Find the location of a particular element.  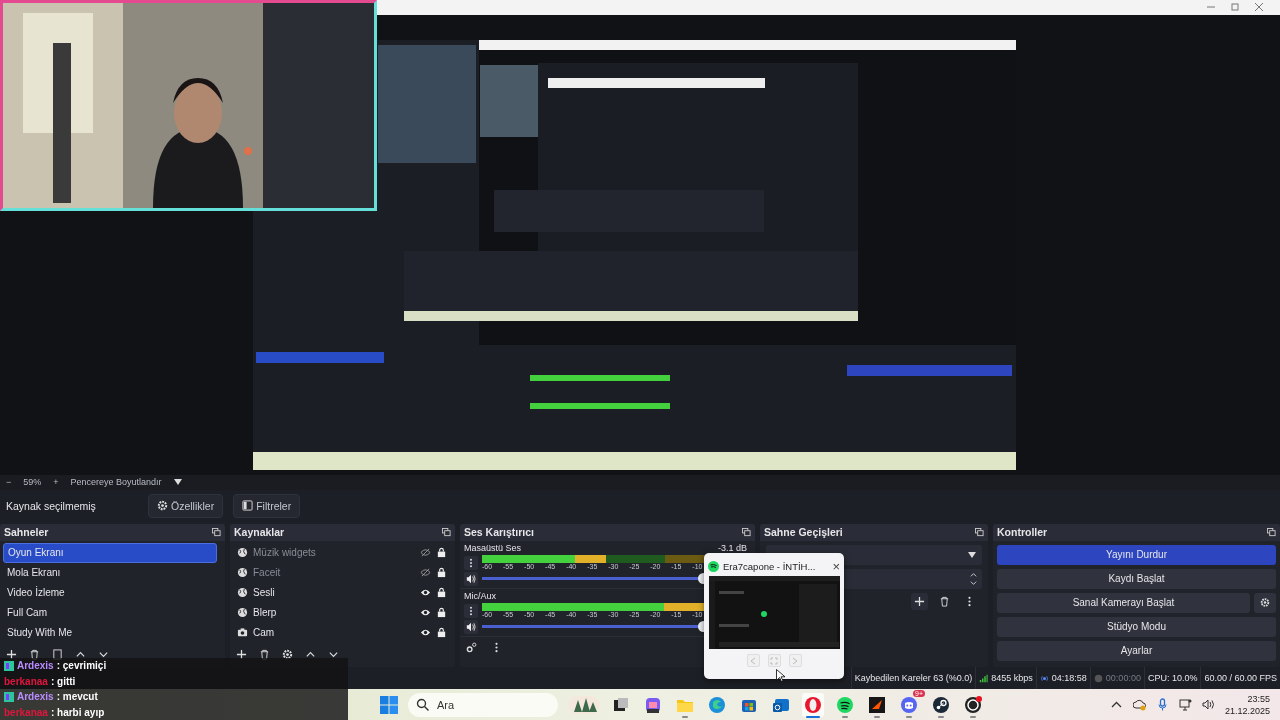

filters-button: Filtreler is located at coordinates (267, 505).